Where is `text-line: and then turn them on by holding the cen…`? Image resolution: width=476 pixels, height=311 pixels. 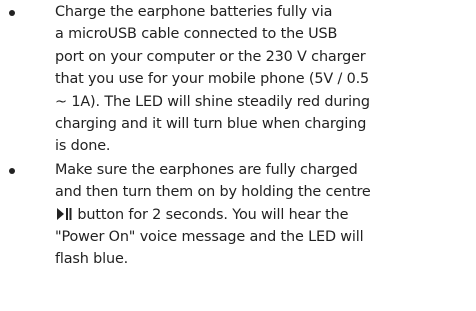
text-line: and then turn them on by holding the cen… is located at coordinates (213, 192).